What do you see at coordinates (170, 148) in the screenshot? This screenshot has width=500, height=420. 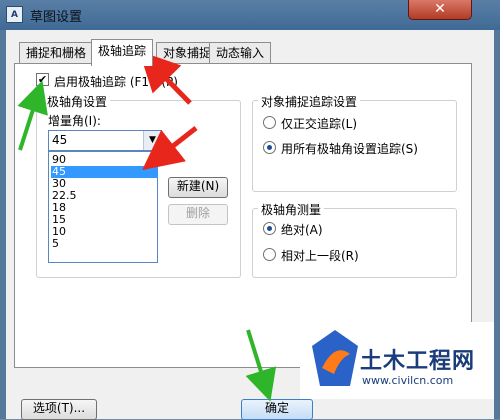 I see `red-arrow-list` at bounding box center [170, 148].